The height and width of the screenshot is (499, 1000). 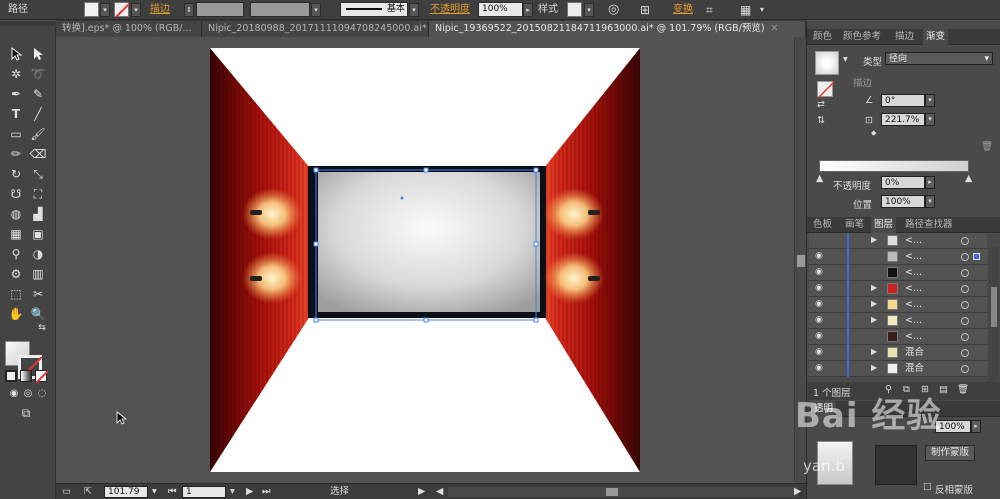 I want to click on column-graph-tool-icon: ▥, so click(x=38, y=274).